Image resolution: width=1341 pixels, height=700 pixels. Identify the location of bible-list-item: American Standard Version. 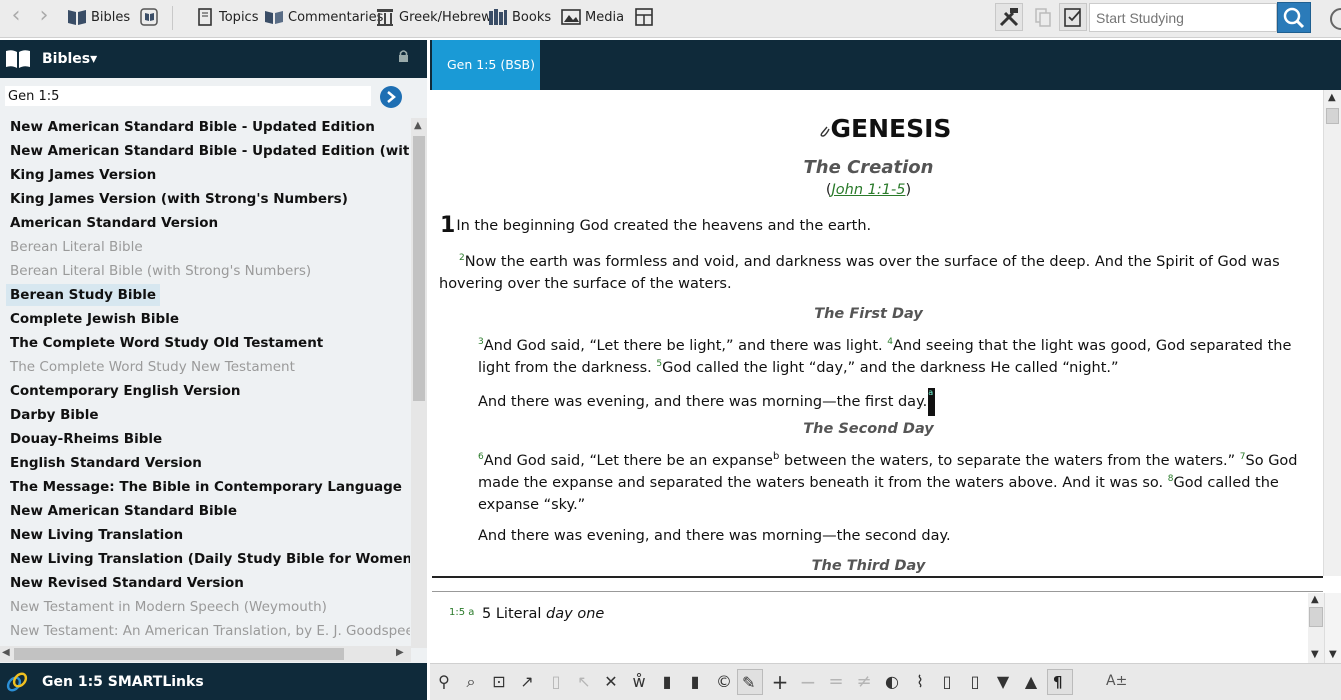
(114, 223).